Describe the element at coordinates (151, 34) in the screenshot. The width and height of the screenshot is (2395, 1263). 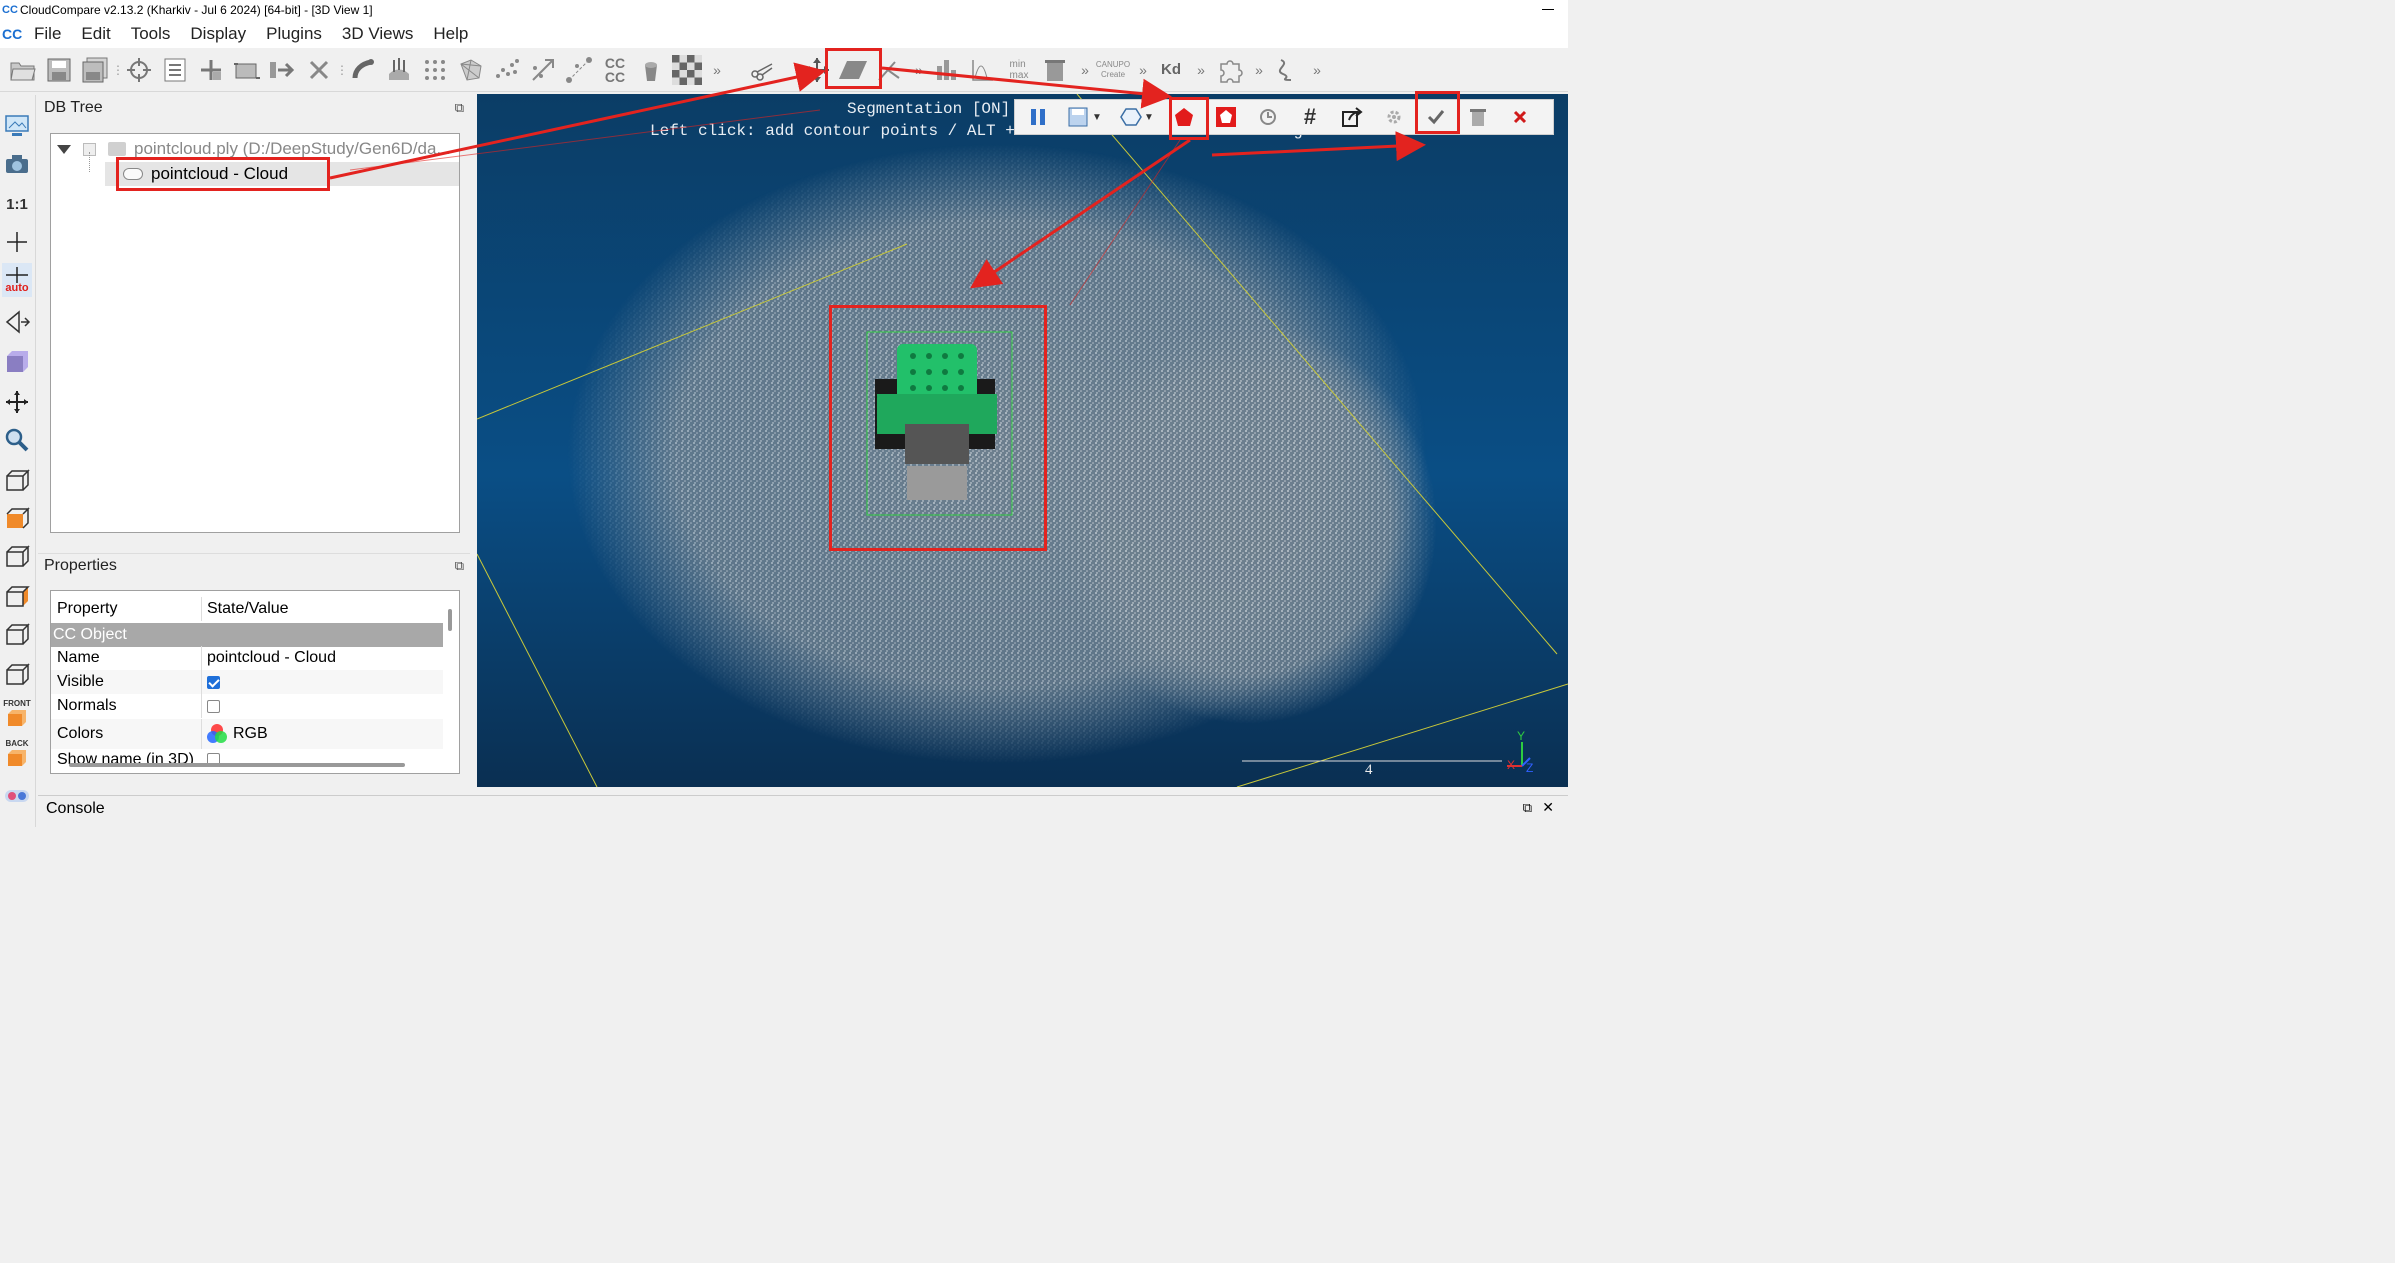
I see `menu-tools: Tools` at that location.